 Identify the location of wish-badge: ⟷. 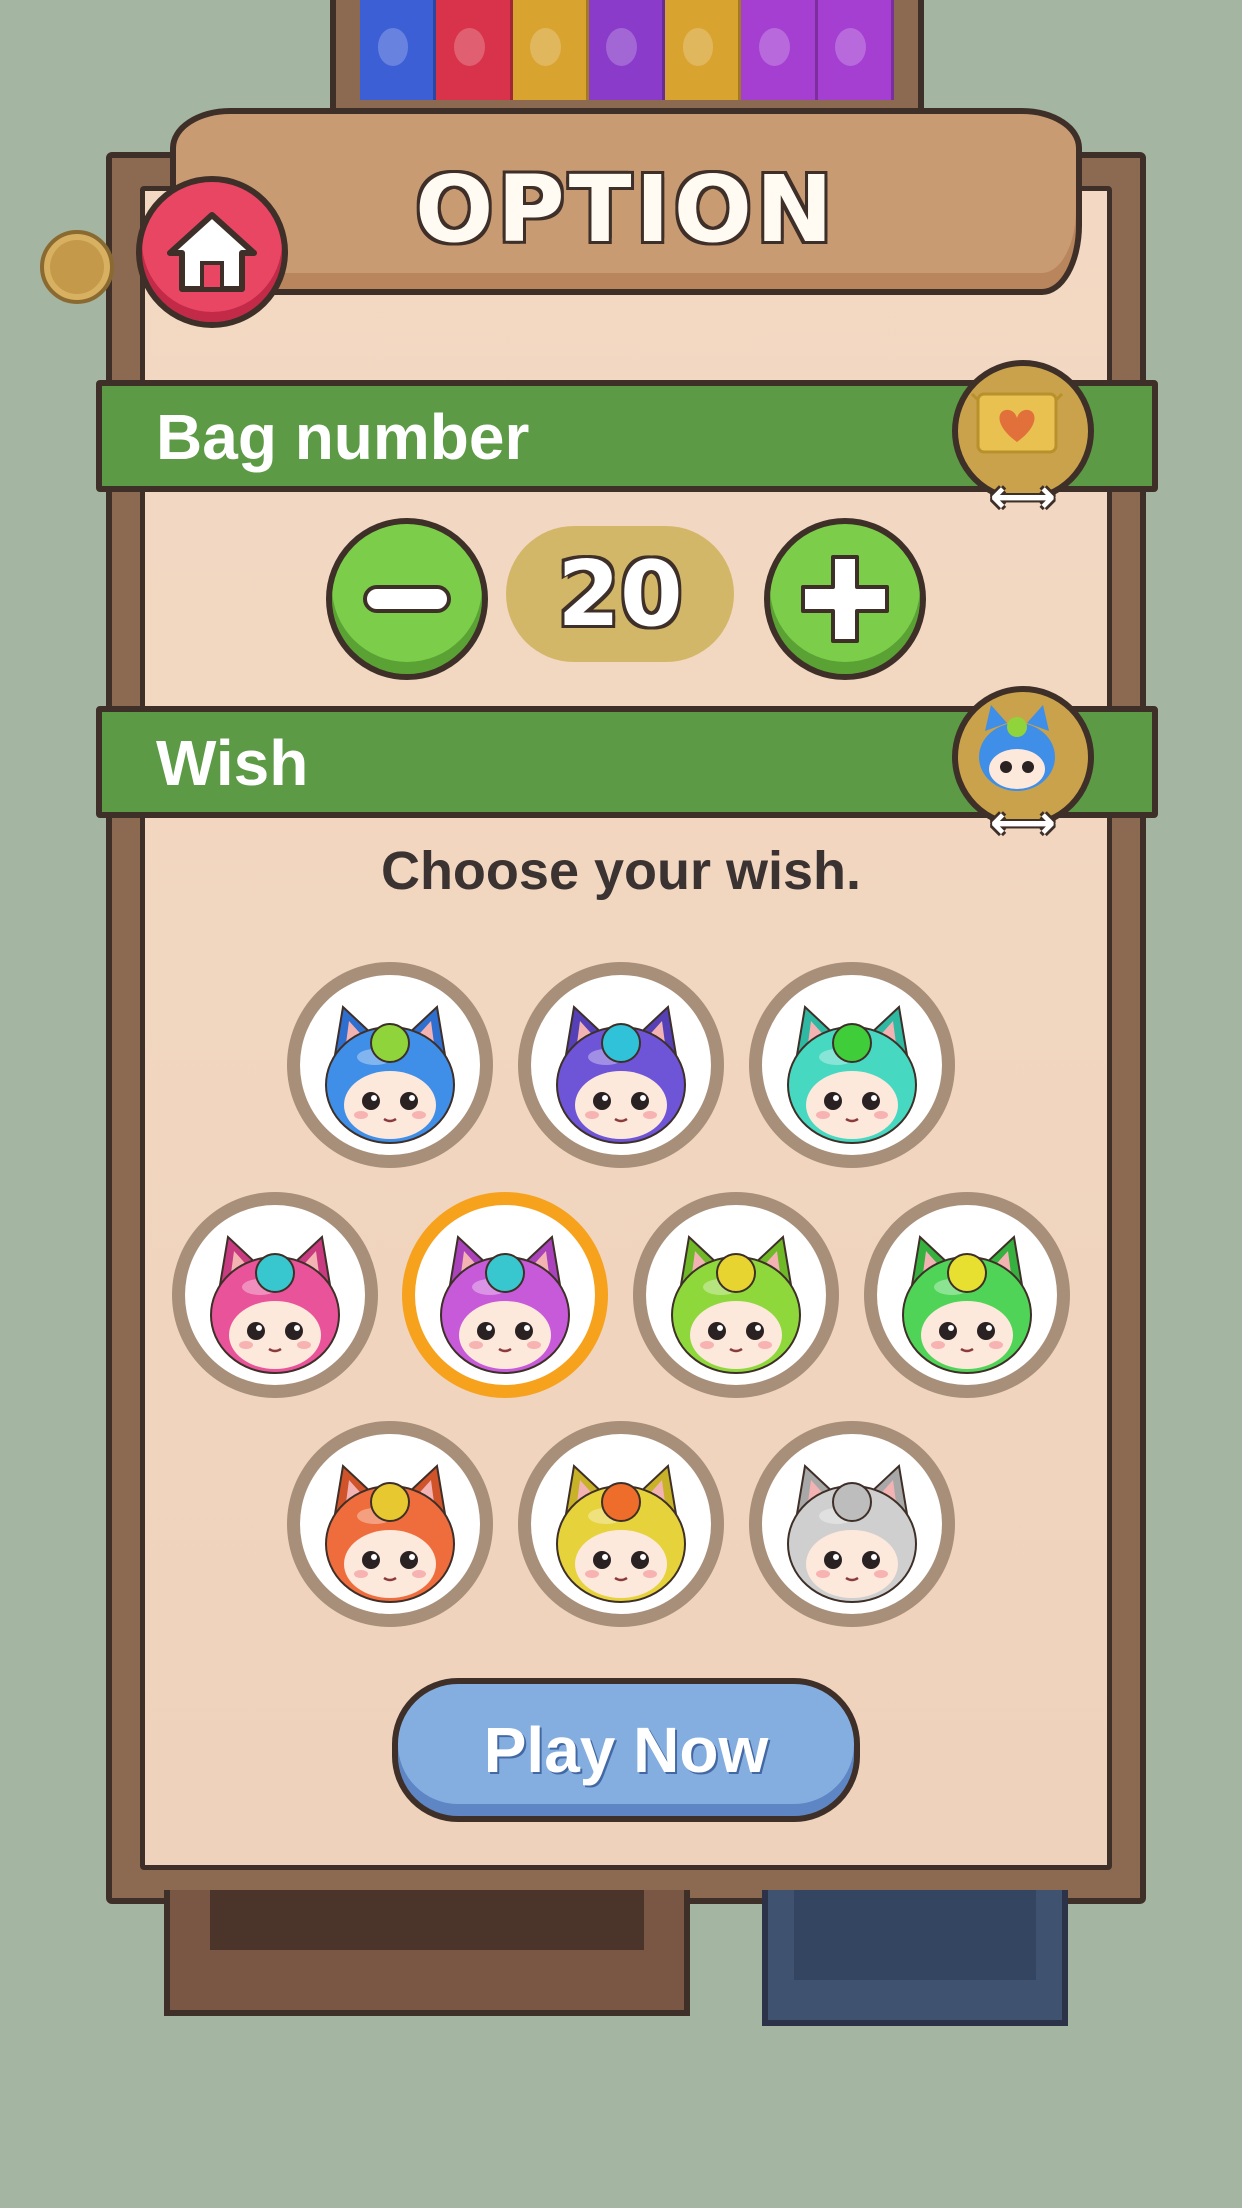
(1023, 765).